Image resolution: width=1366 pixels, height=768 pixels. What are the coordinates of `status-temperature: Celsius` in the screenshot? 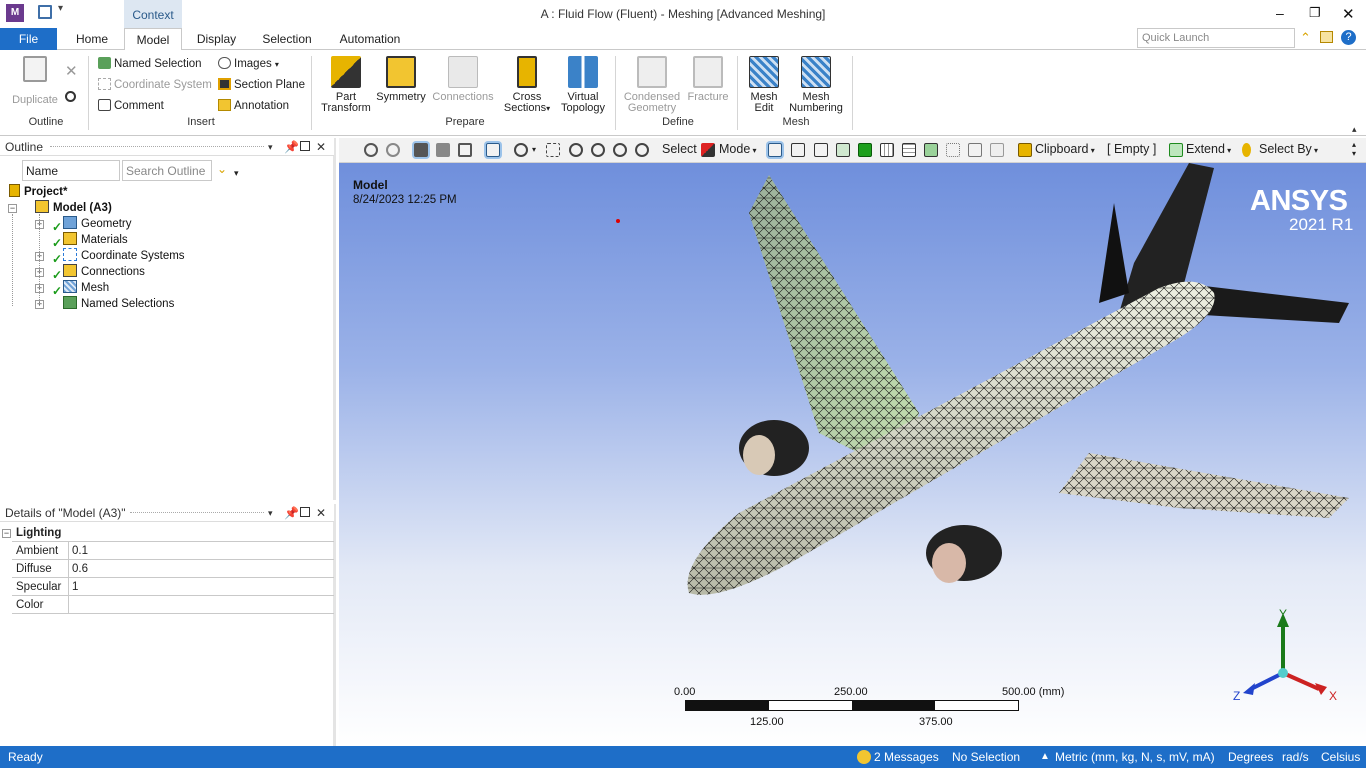 It's located at (1340, 757).